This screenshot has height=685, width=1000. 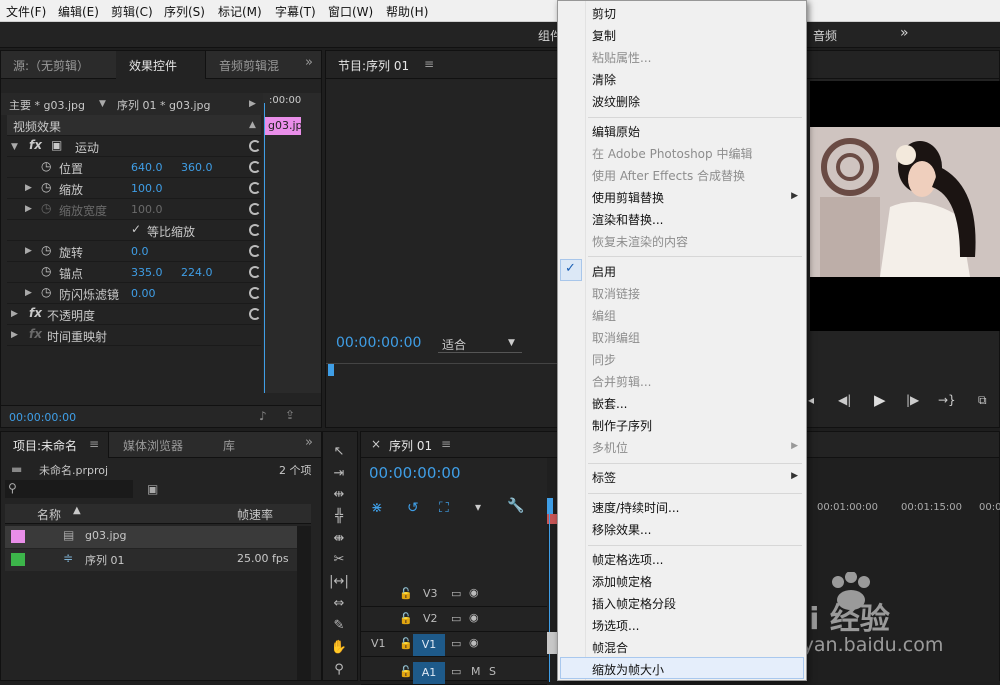 I want to click on program-title: 节目:序列 01, so click(x=373, y=65).